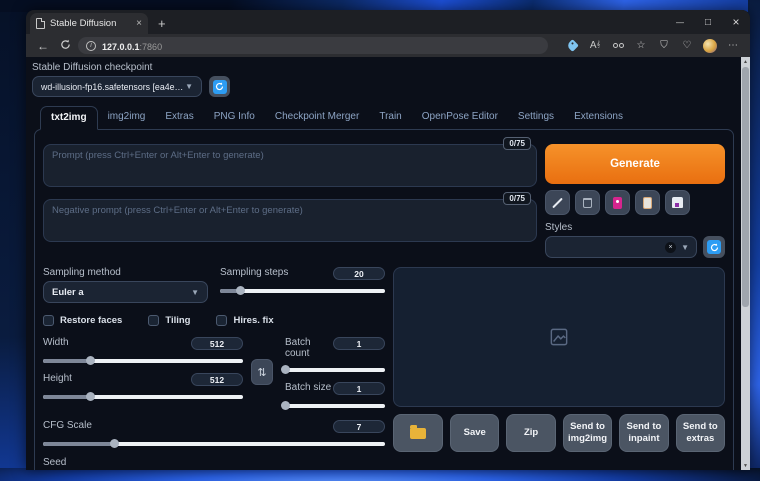 The width and height of the screenshot is (760, 481). Describe the element at coordinates (559, 337) in the screenshot. I see `output-gallery` at that location.